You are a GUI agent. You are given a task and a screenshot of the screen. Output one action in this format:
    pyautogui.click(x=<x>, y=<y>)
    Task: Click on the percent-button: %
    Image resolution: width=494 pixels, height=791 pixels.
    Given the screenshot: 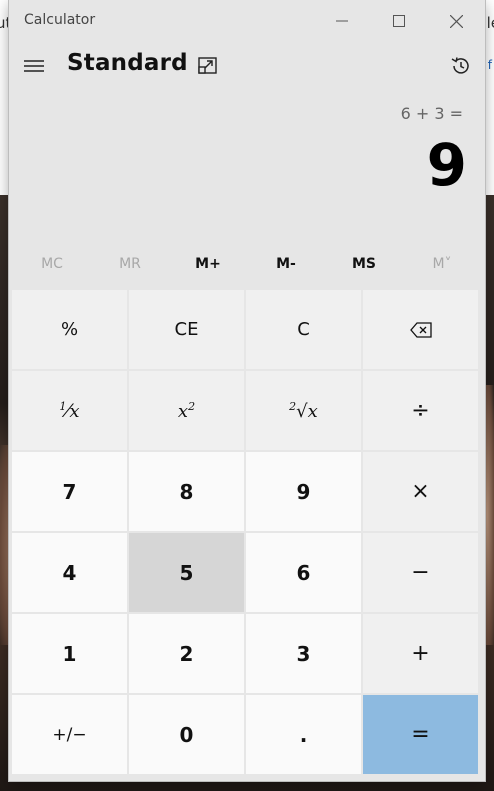 What is the action you would take?
    pyautogui.click(x=69, y=329)
    